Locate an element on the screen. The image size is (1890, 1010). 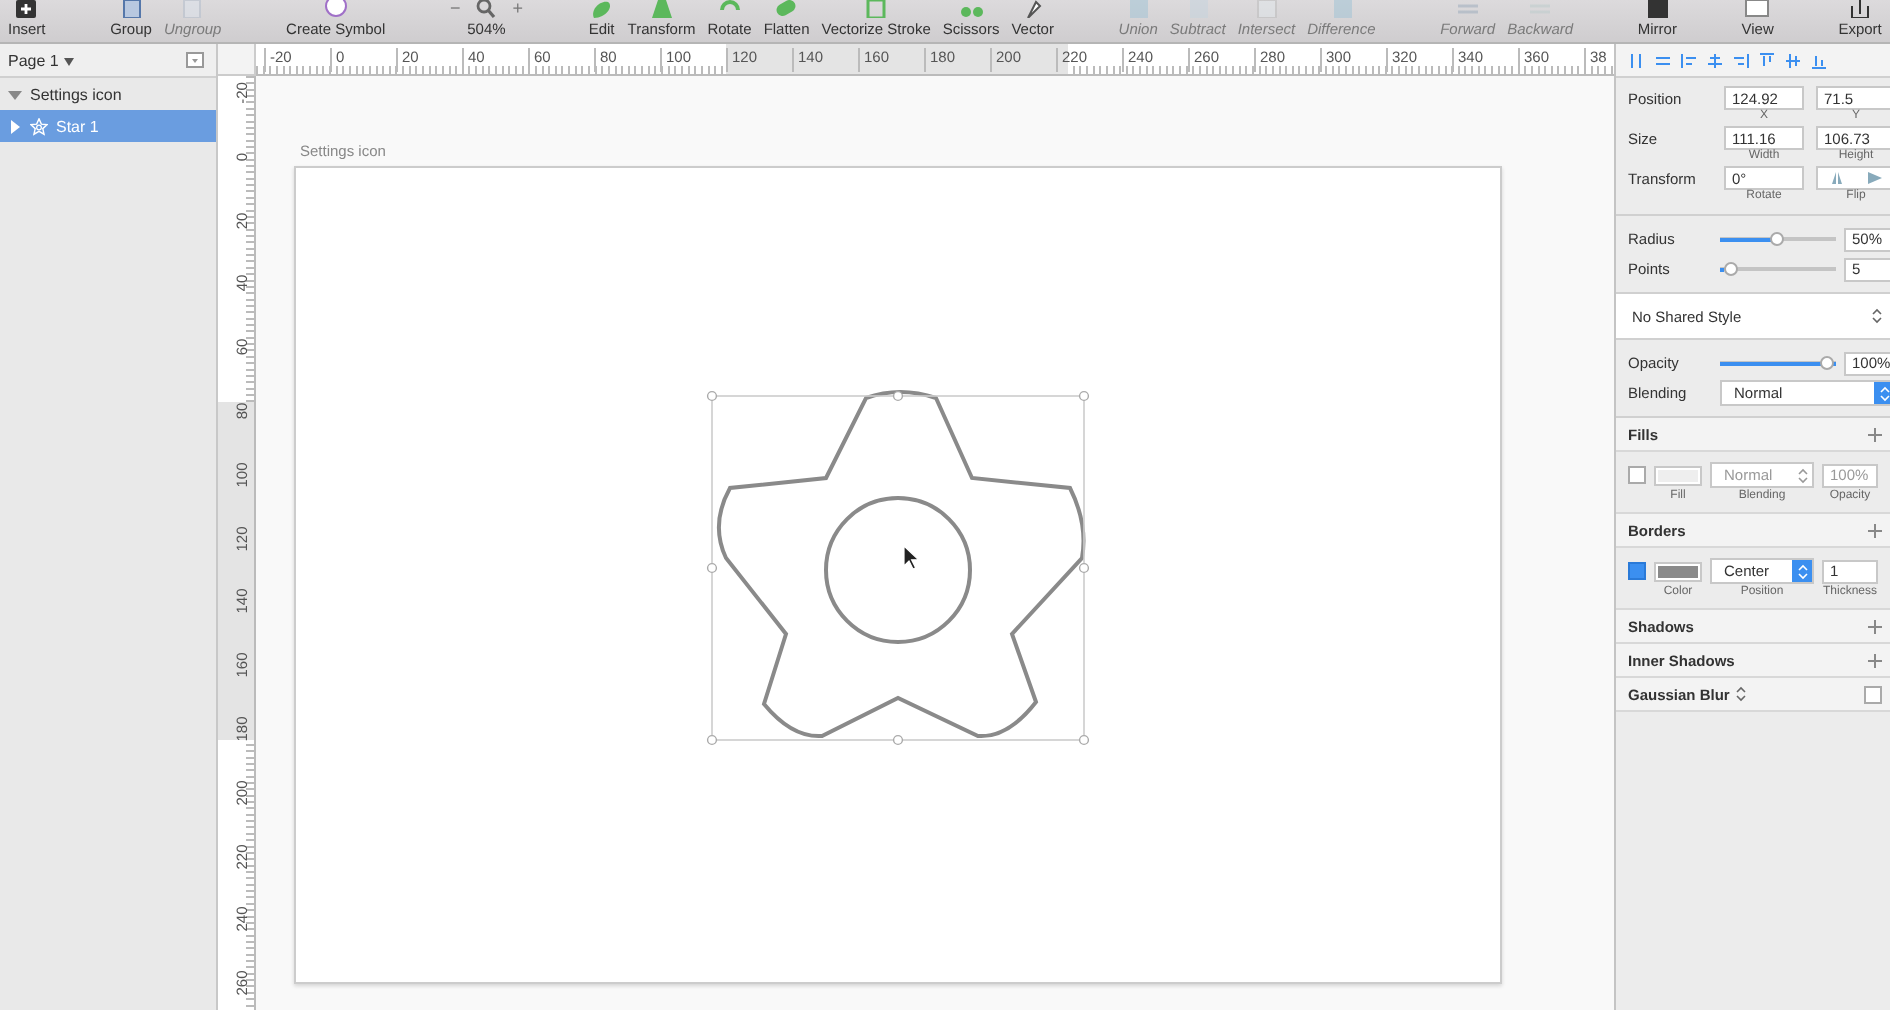
cursor-icon is located at coordinates (912, 557).